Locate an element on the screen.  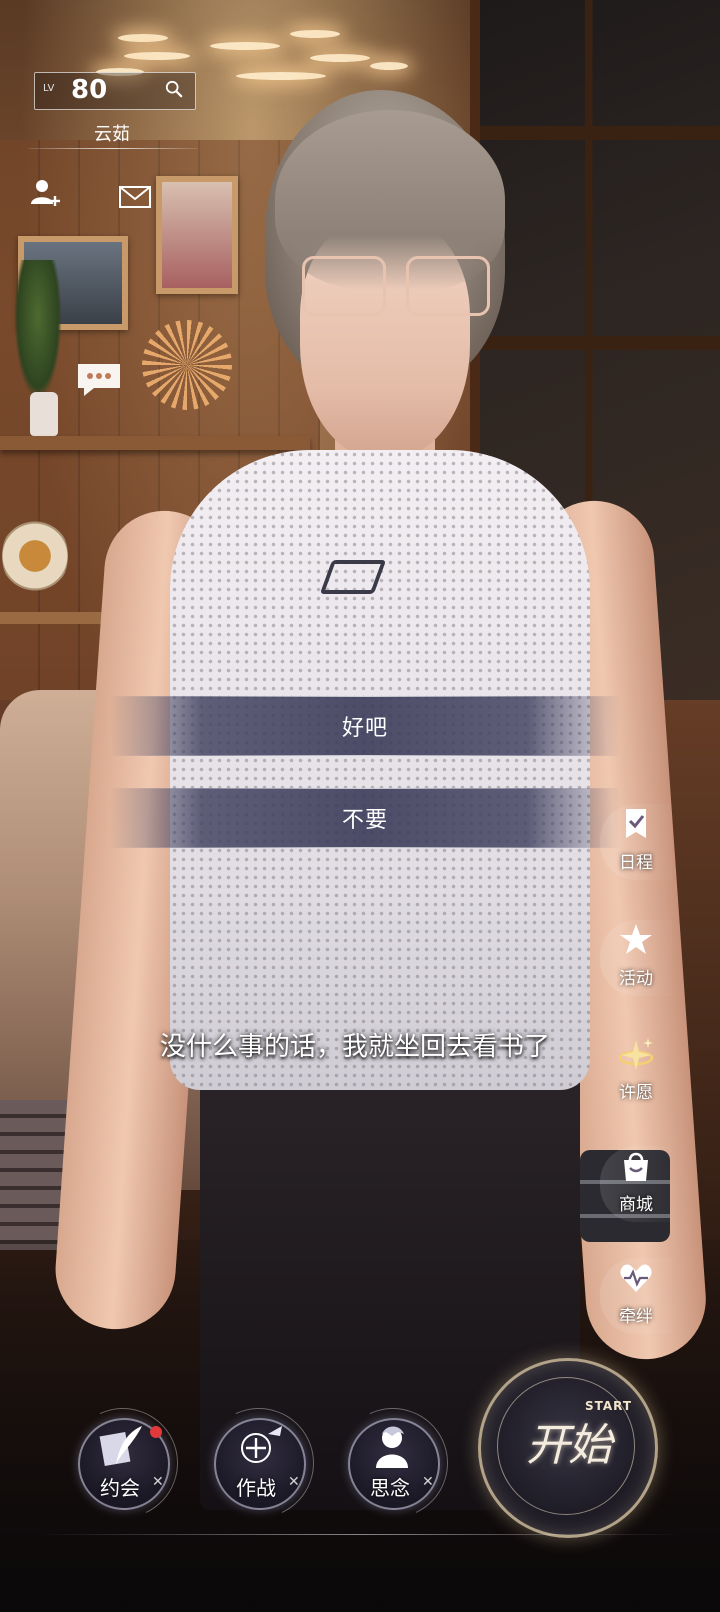
choice-label: 不要 is located at coordinates (364, 820).